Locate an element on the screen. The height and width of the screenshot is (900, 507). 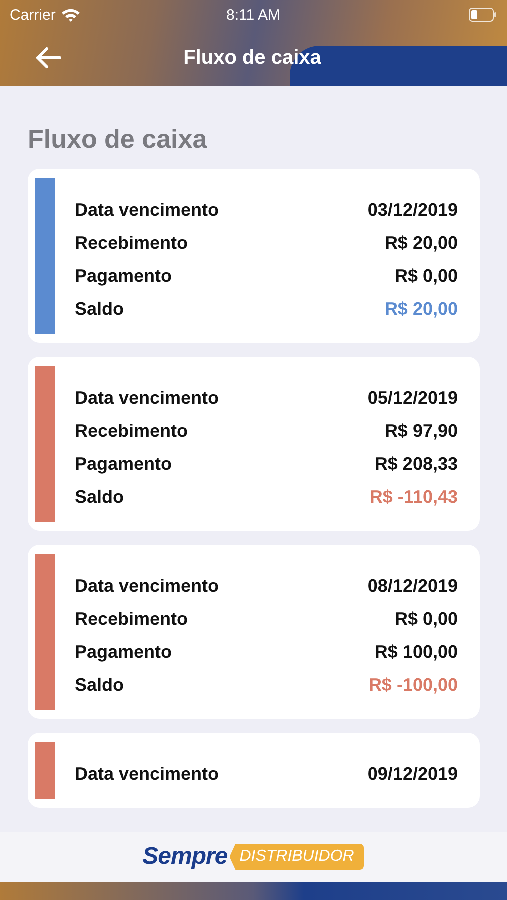
row-value: R$ -100,00 is located at coordinates (413, 685).